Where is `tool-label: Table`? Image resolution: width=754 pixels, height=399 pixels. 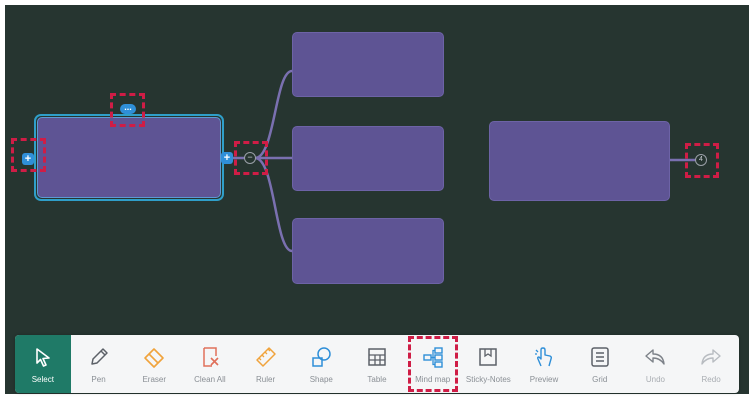 tool-label: Table is located at coordinates (377, 379).